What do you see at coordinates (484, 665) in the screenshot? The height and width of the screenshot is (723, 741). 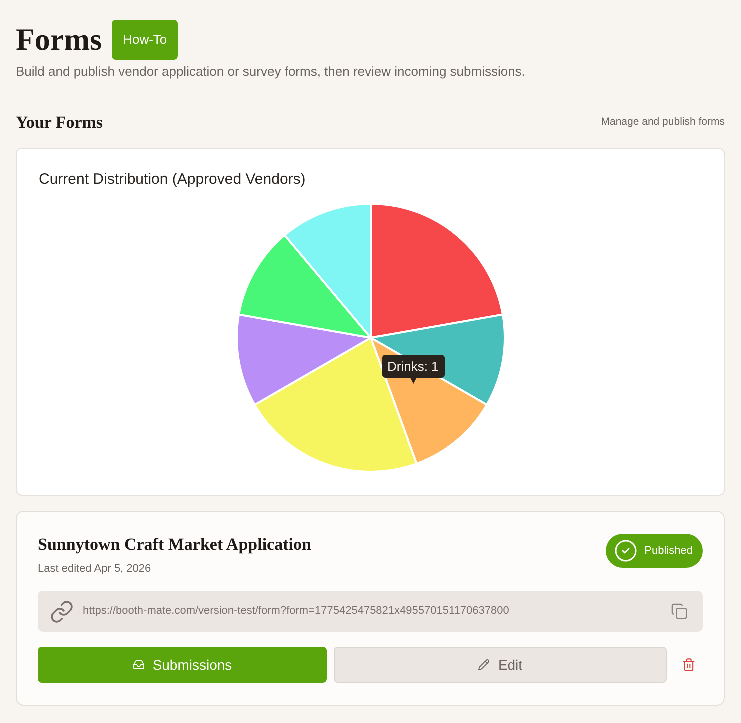 I see `pencil-icon` at bounding box center [484, 665].